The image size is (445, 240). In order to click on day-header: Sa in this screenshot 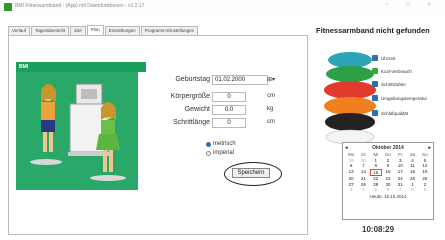, I will do `click(412, 154)`.